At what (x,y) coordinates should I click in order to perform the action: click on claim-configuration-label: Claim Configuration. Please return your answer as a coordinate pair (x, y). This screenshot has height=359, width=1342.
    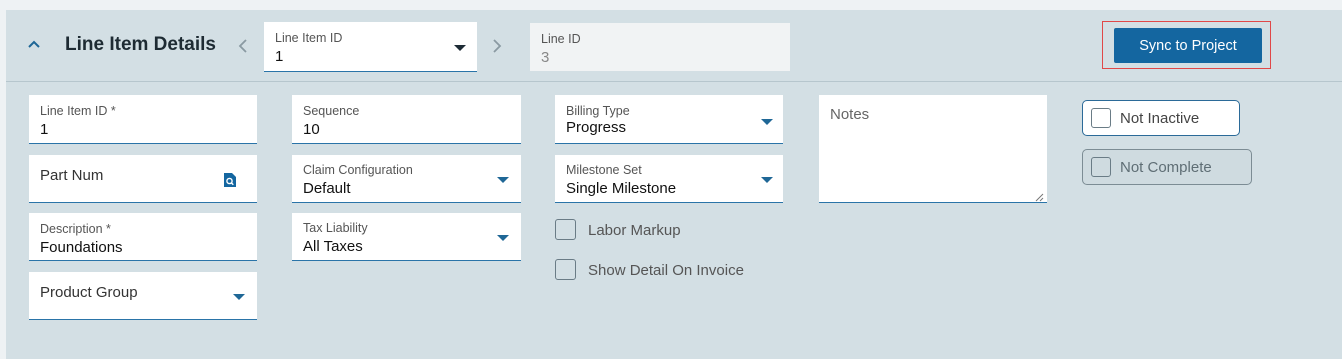
    Looking at the image, I should click on (358, 170).